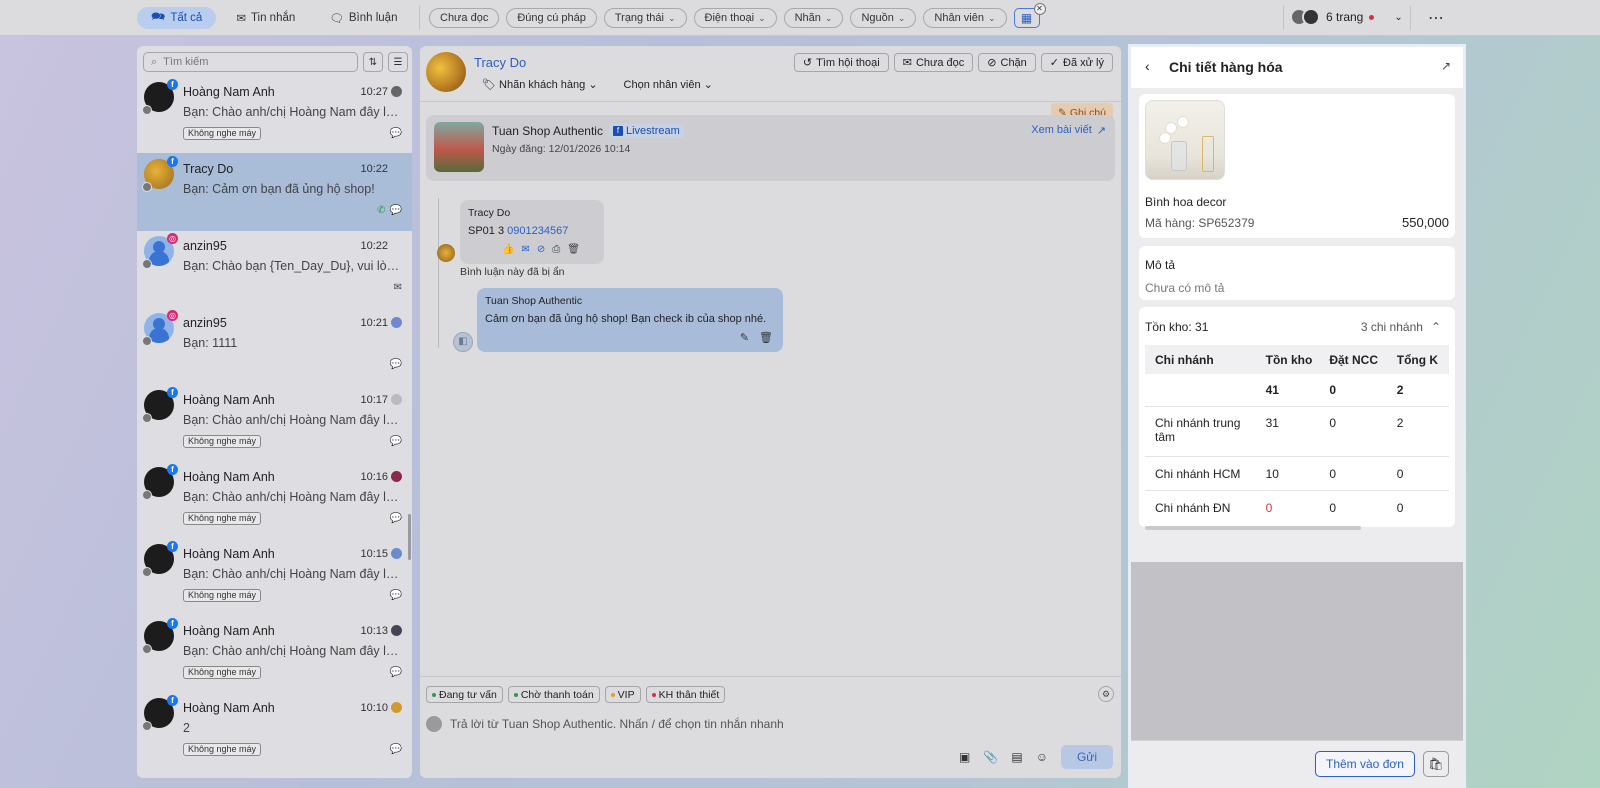 The height and width of the screenshot is (788, 1600). I want to click on edit-icon: ✎, so click(744, 337).